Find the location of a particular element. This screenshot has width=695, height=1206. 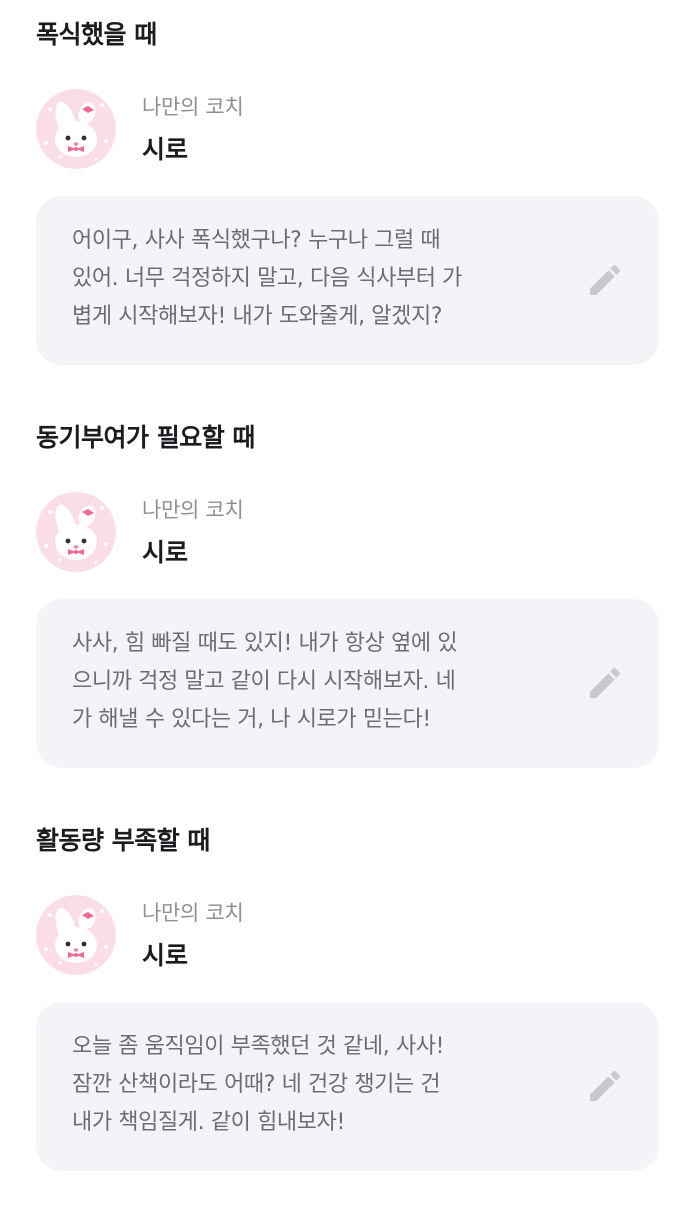

section-title: 폭식했을 때 is located at coordinates (96, 34).